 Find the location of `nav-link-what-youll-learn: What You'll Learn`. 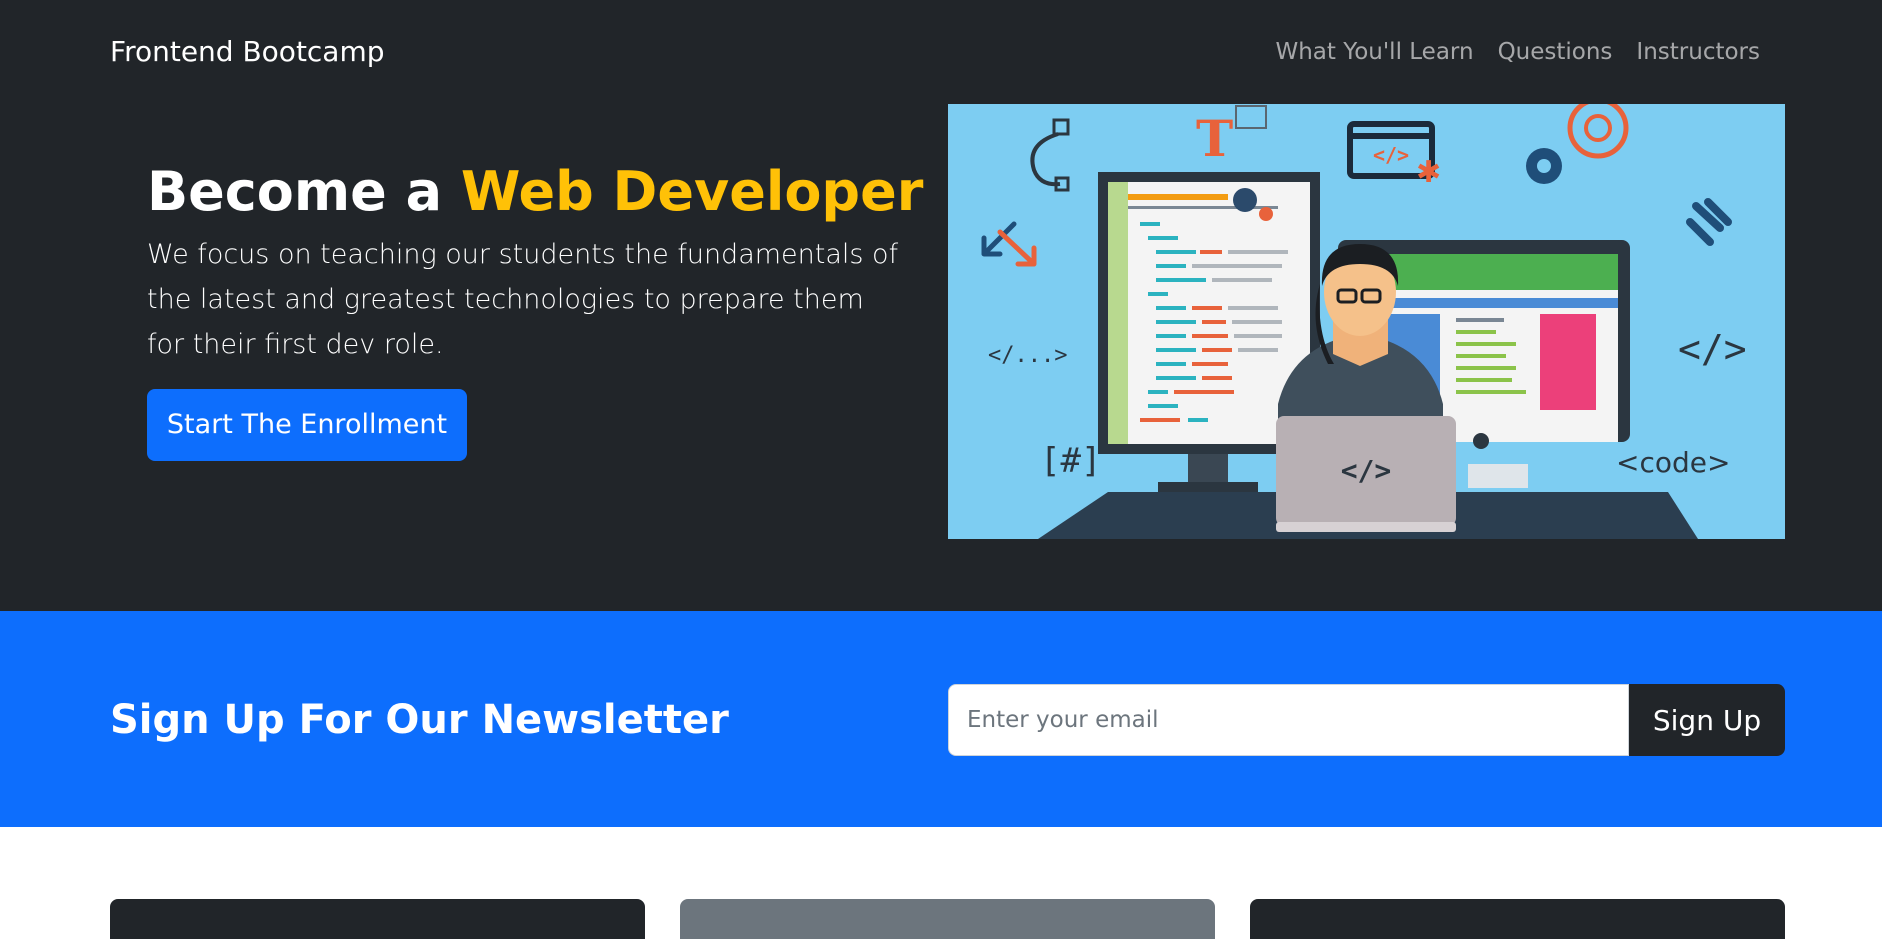

nav-link-what-youll-learn: What You'll Learn is located at coordinates (1374, 52).